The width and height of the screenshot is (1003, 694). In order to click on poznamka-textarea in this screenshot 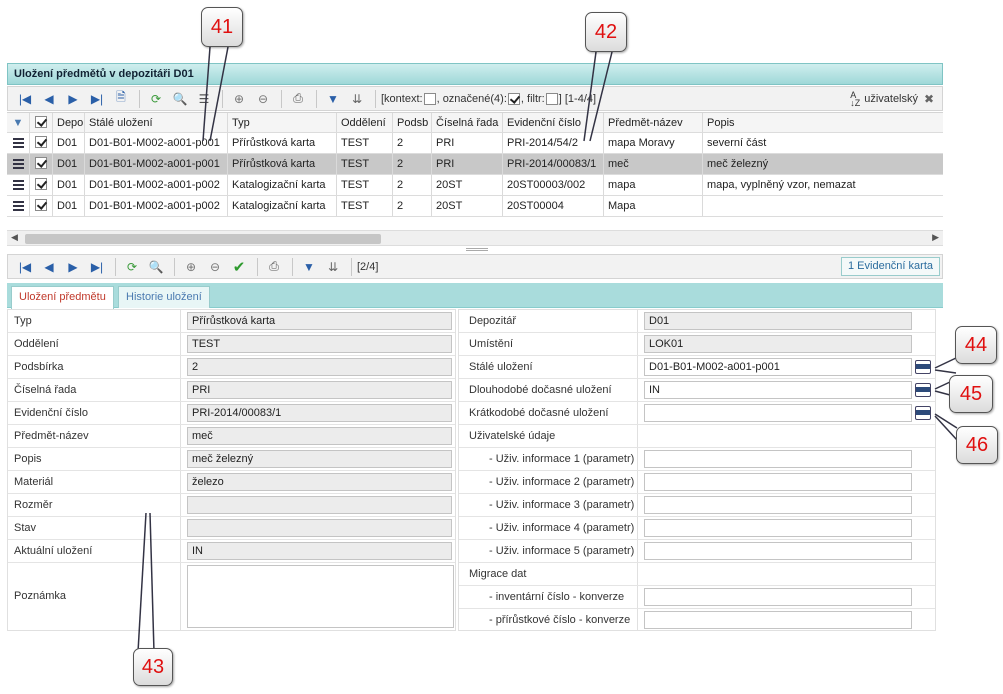, I will do `click(320, 596)`.